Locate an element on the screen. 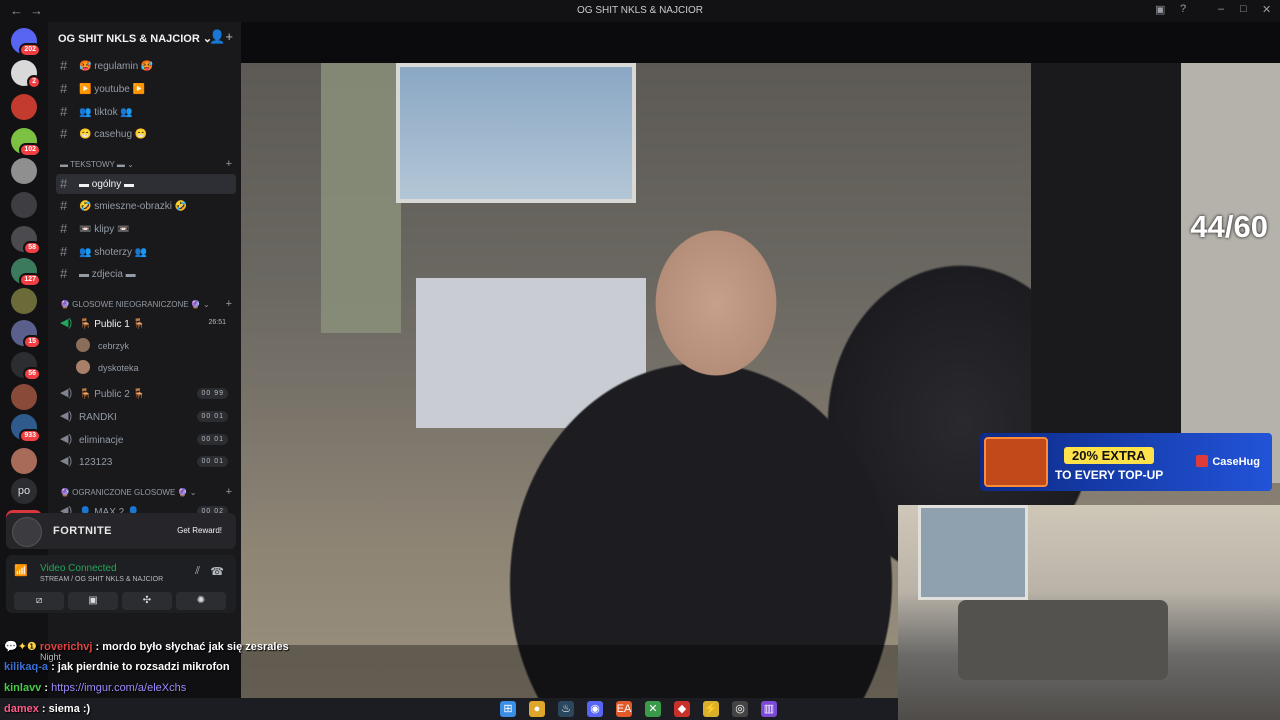 The width and height of the screenshot is (1280, 720). obs-icon: ◎ is located at coordinates (740, 709).